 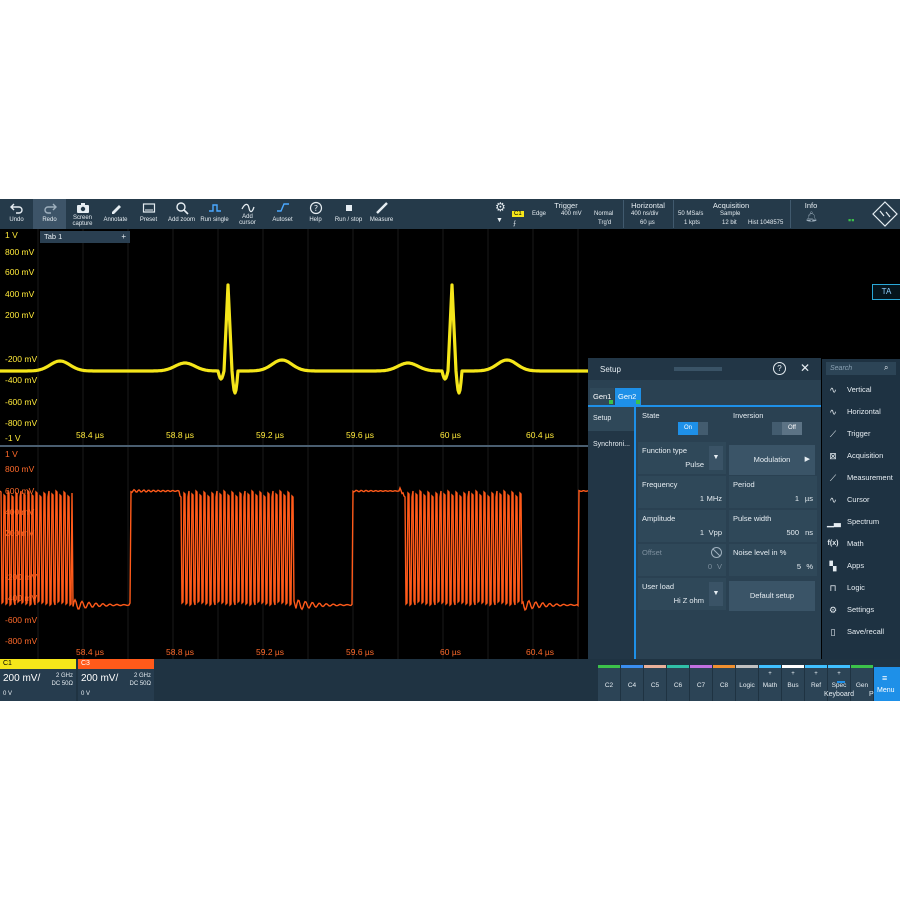 I want to click on add-cursor-button: Add cursor, so click(x=247, y=214).